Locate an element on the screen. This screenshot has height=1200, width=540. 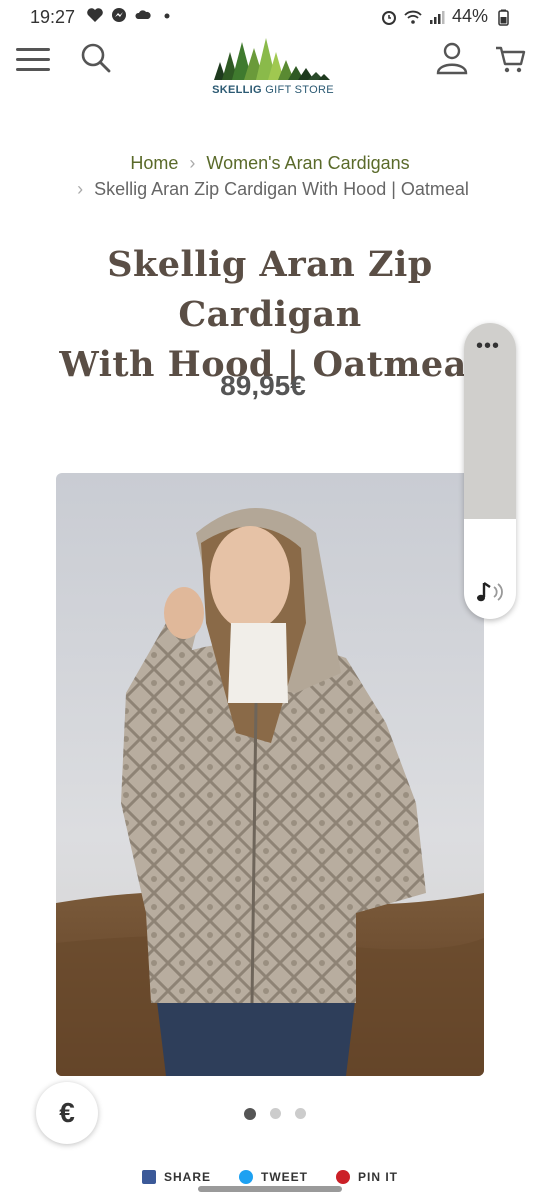
logo-text: SKELLIG GIFT STORE is located at coordinates (273, 90).